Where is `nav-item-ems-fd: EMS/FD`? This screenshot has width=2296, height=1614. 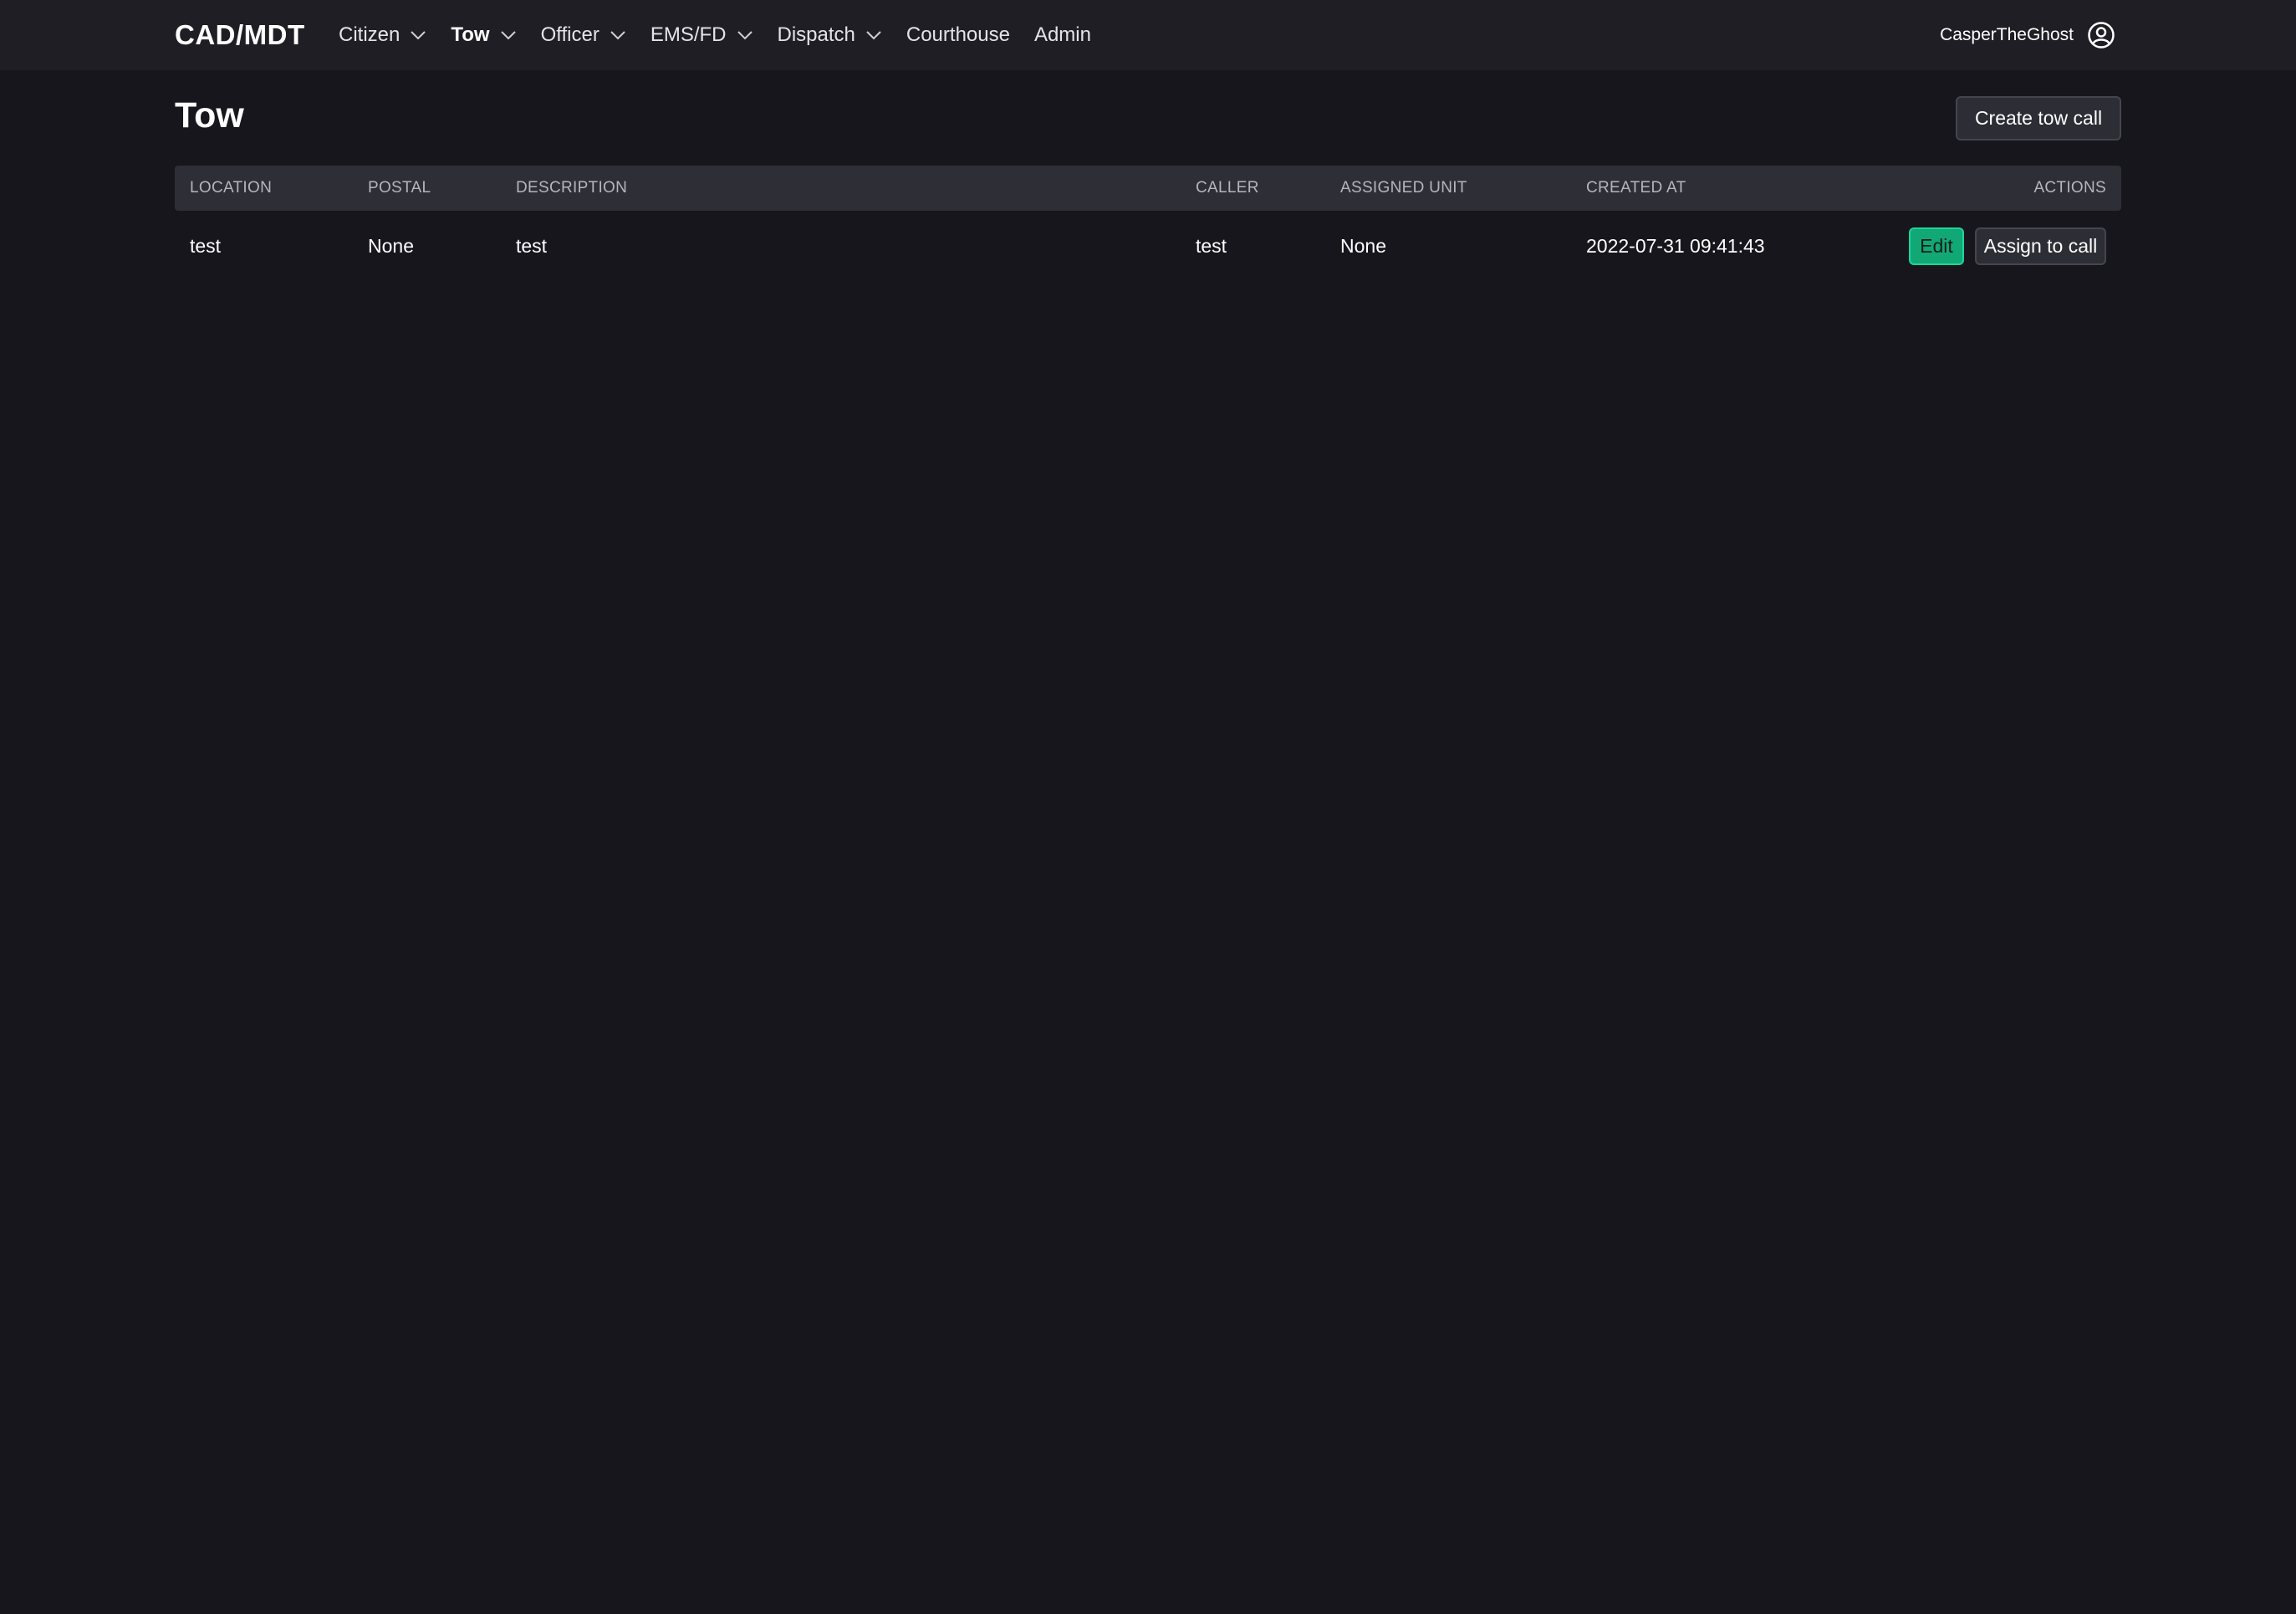
nav-item-ems-fd: EMS/FD is located at coordinates (702, 35).